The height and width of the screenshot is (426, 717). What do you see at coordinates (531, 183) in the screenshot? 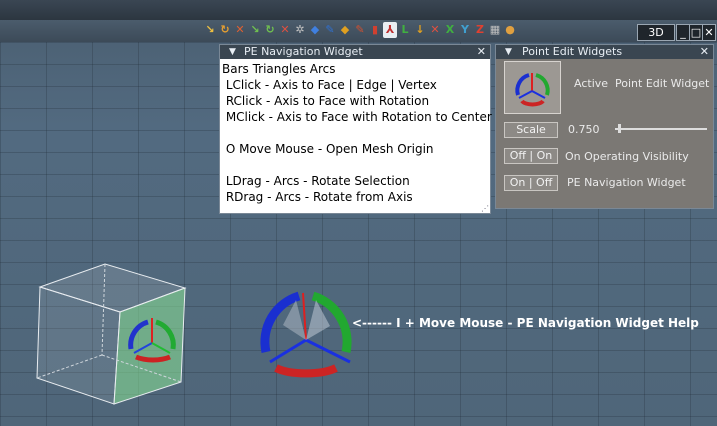
I see `nav-widget-toggle-button: On | Off` at bounding box center [531, 183].